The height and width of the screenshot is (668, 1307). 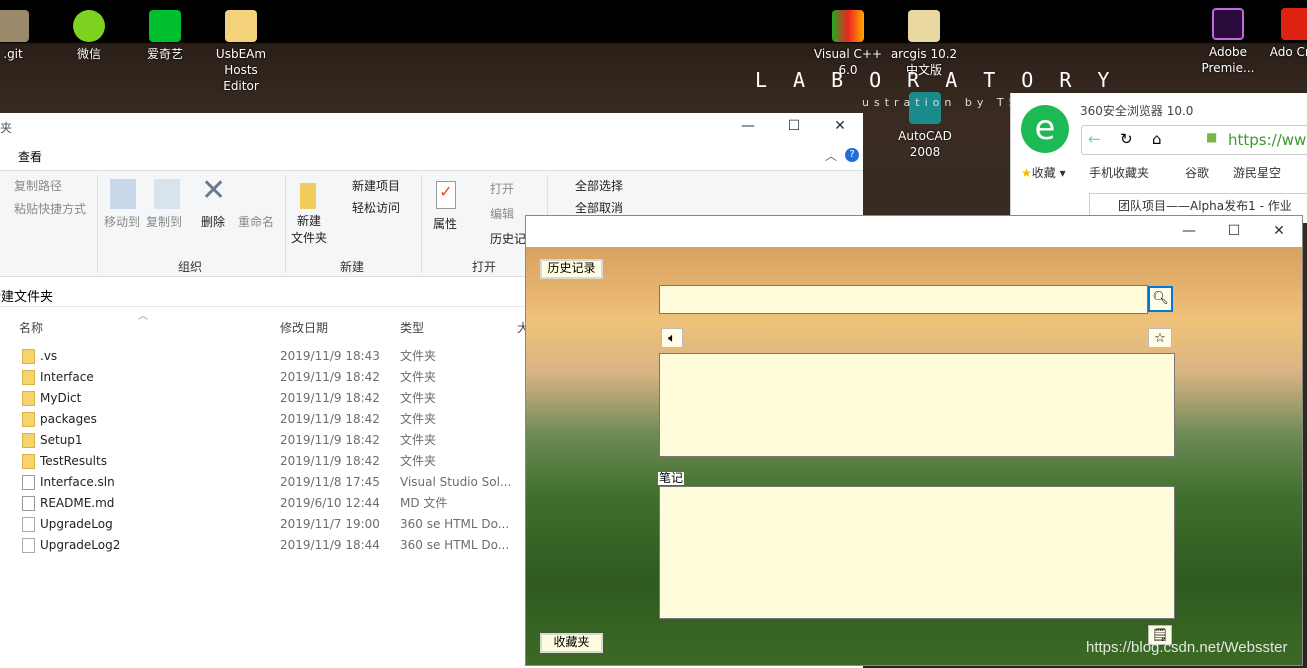 I want to click on pronounce-button: 🔈︎, so click(x=672, y=338).